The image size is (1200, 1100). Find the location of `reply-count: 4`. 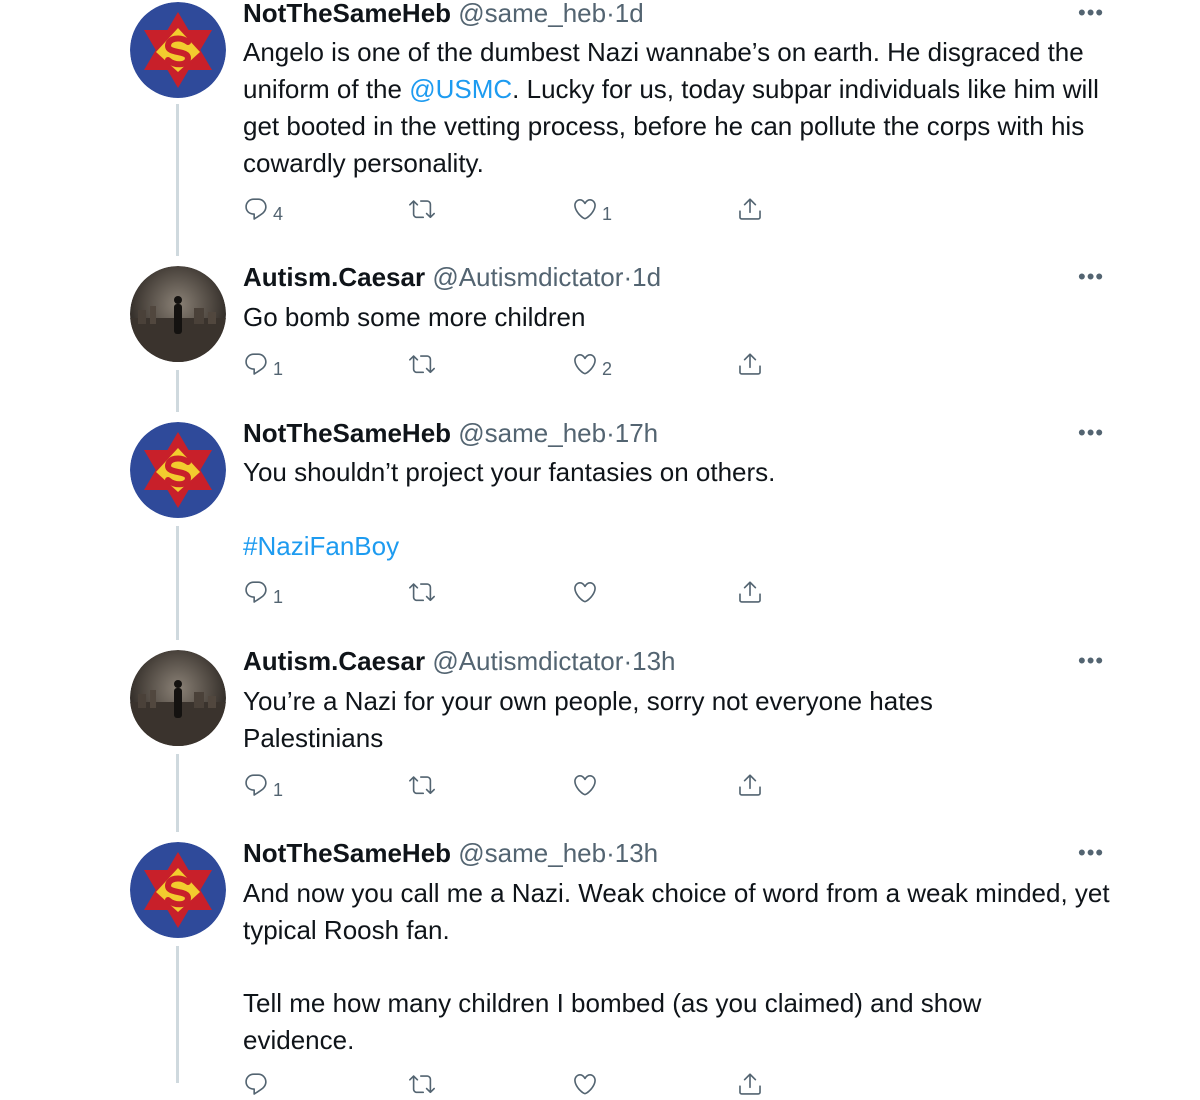

reply-count: 4 is located at coordinates (278, 213).